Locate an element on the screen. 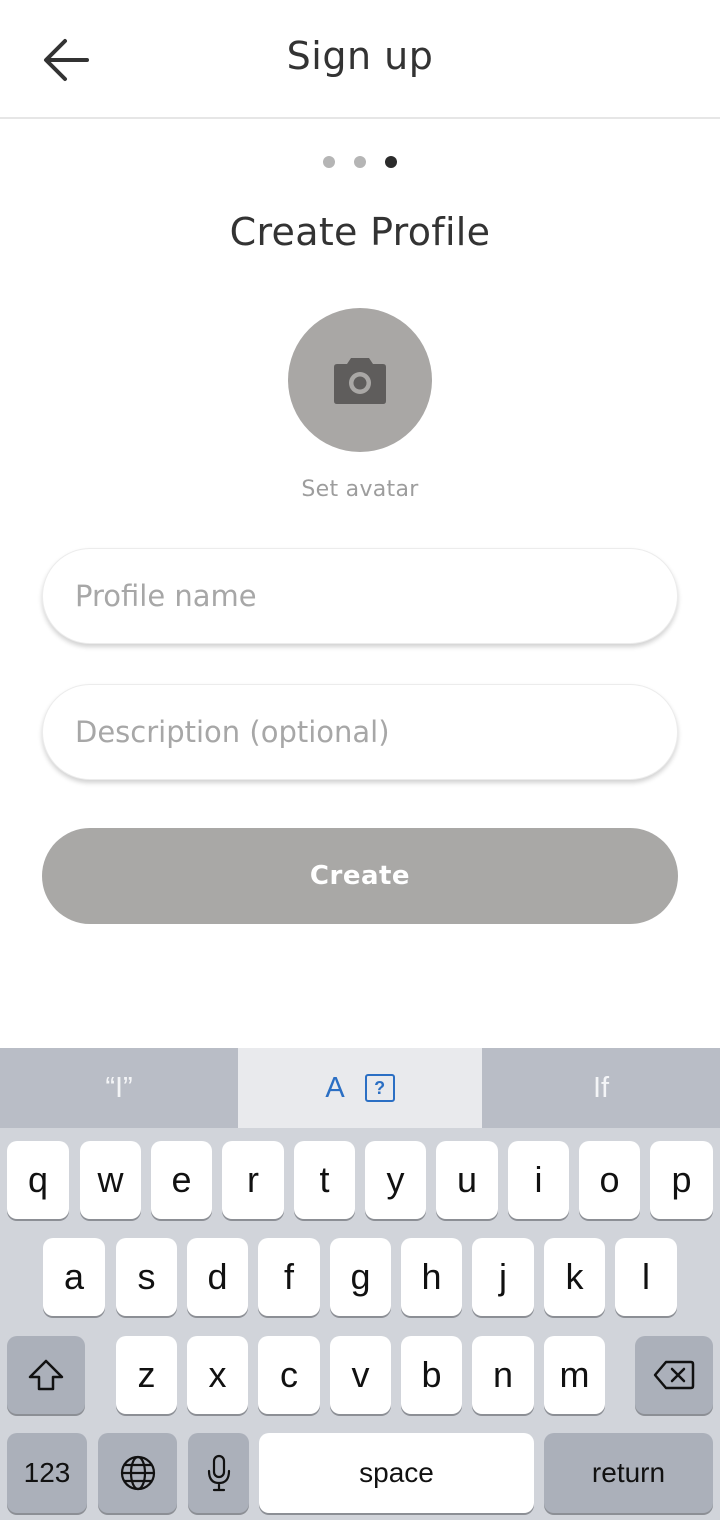 This screenshot has height=1520, width=720. camera-icon is located at coordinates (360, 381).